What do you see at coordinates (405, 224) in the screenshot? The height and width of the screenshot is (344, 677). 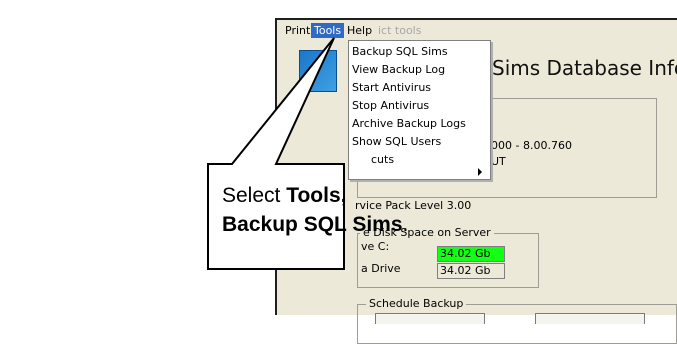 I see `callout-suffix: .` at bounding box center [405, 224].